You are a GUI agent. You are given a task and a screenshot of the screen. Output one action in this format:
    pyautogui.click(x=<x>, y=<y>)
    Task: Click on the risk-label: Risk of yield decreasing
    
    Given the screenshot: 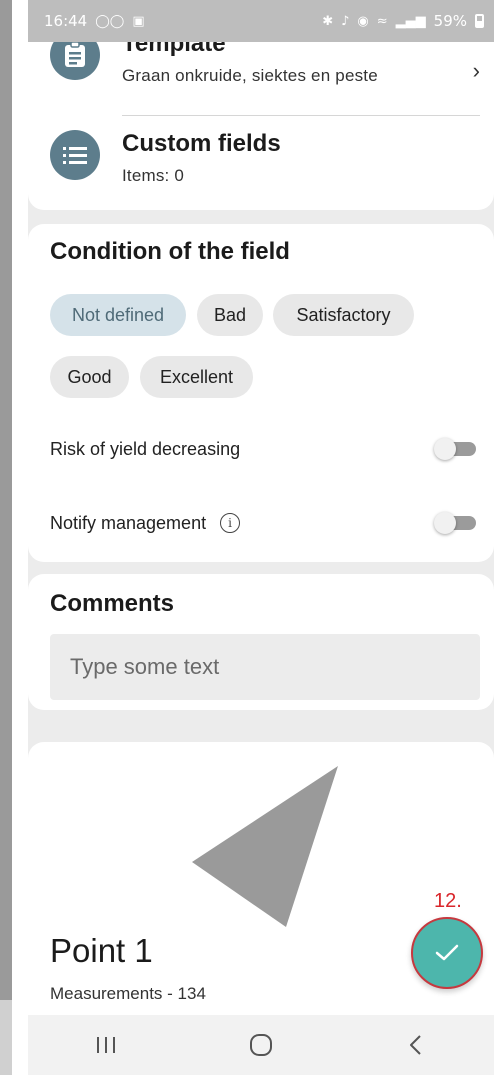 What is the action you would take?
    pyautogui.click(x=145, y=448)
    